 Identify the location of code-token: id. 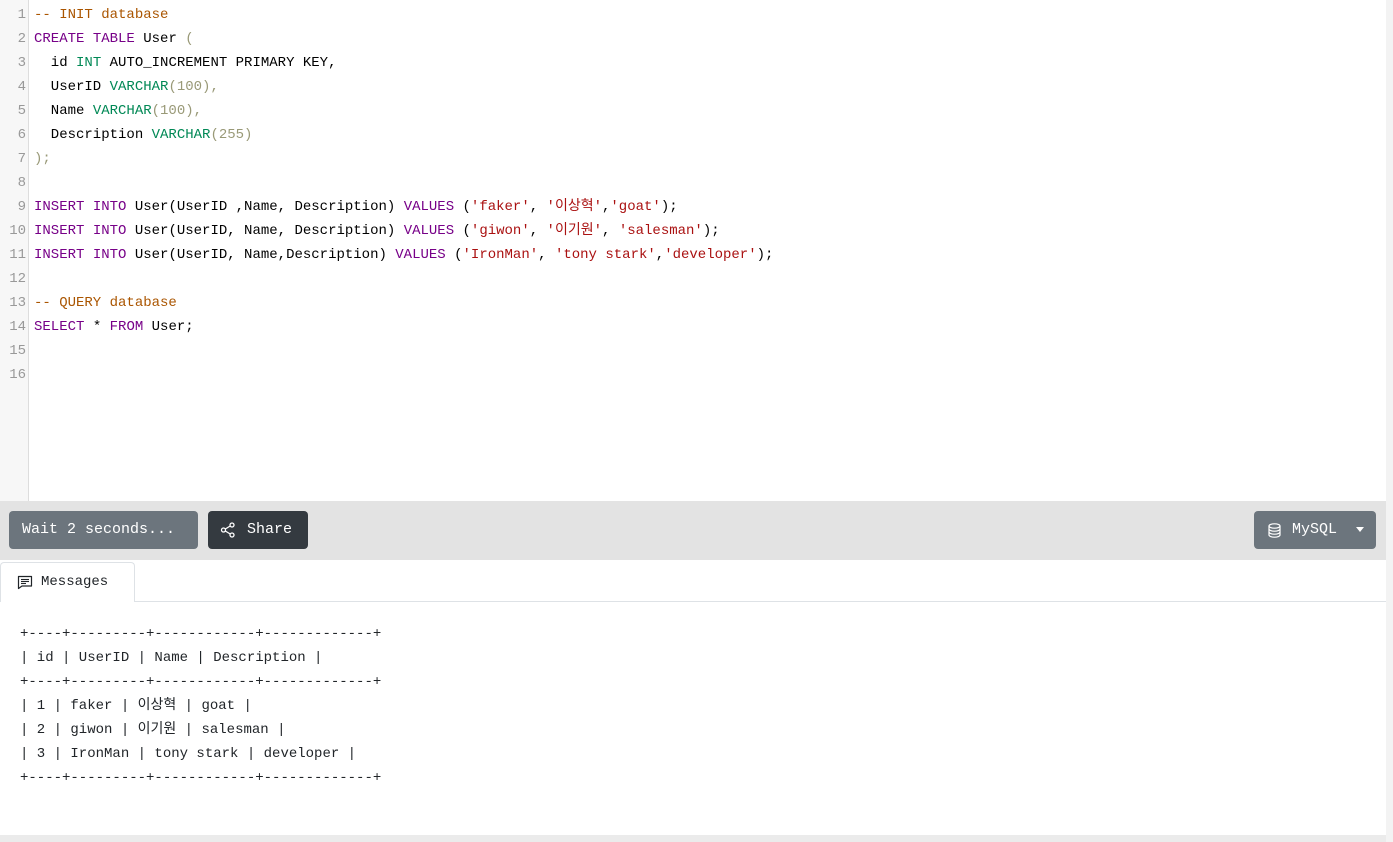
(55, 63).